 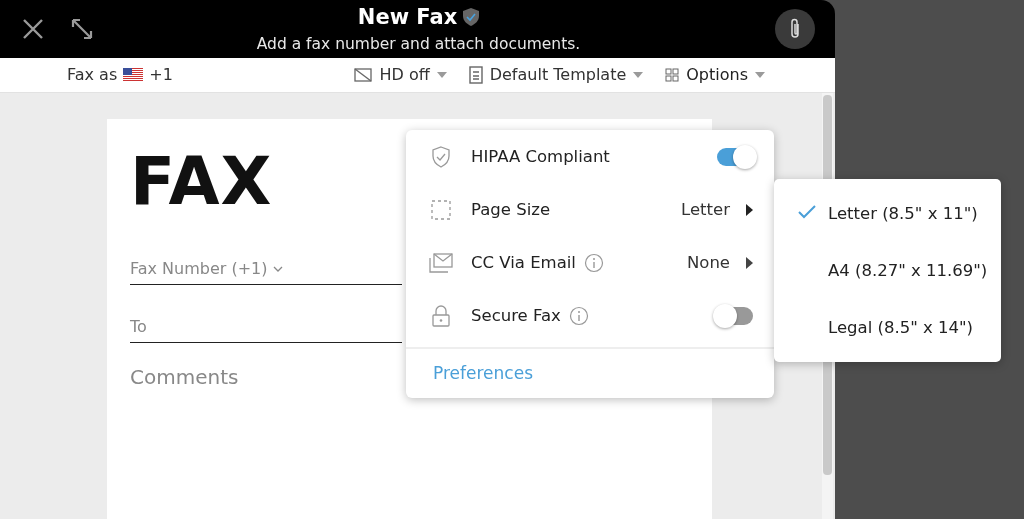 I want to click on document-icon, so click(x=475, y=74).